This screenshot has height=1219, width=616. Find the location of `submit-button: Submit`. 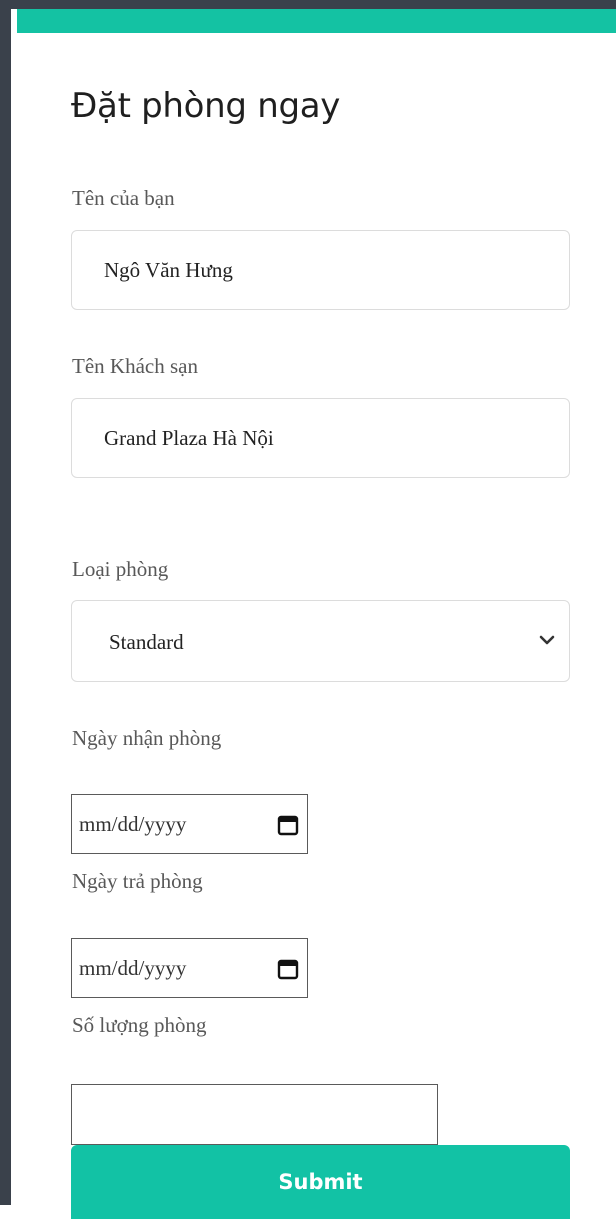

submit-button: Submit is located at coordinates (320, 1182).